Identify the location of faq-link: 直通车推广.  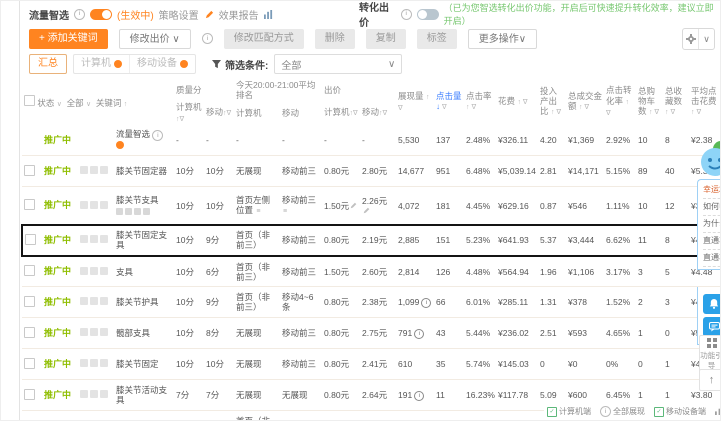
(711, 241).